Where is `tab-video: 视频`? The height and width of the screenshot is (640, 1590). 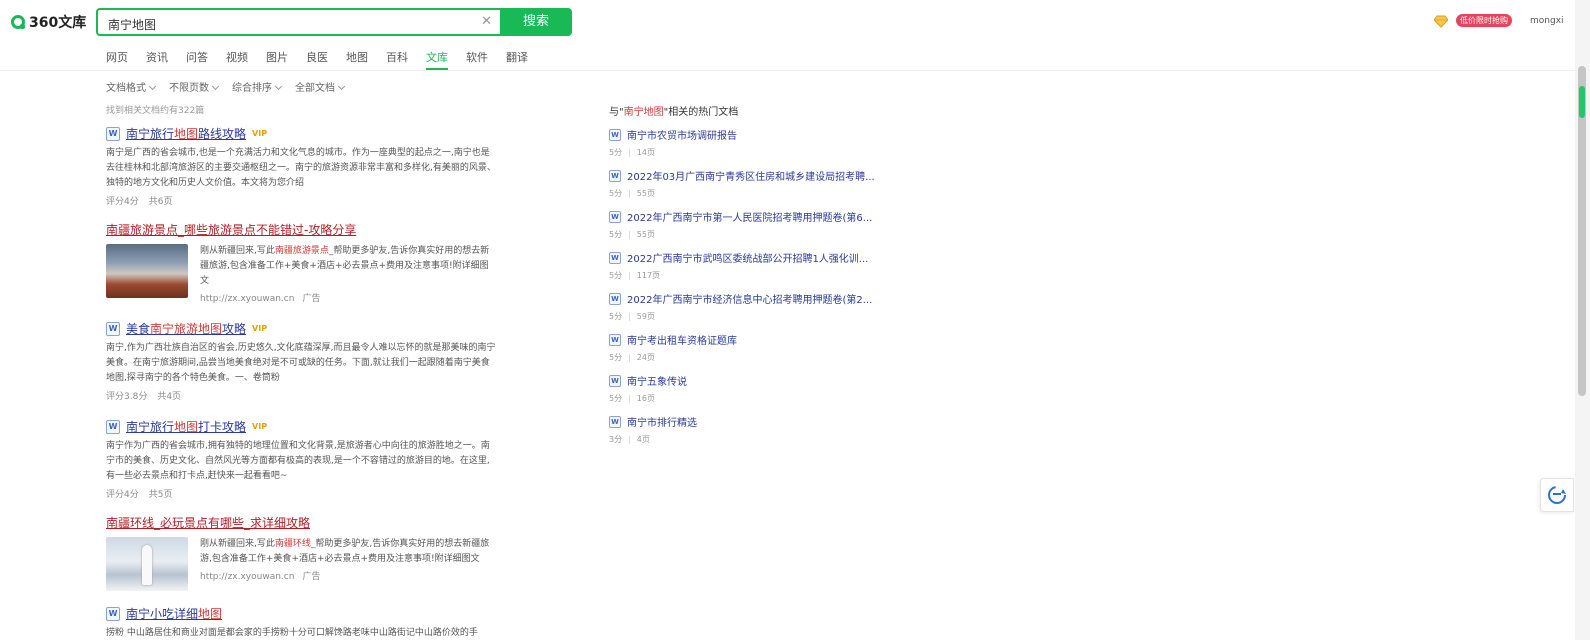 tab-video: 视频 is located at coordinates (237, 57).